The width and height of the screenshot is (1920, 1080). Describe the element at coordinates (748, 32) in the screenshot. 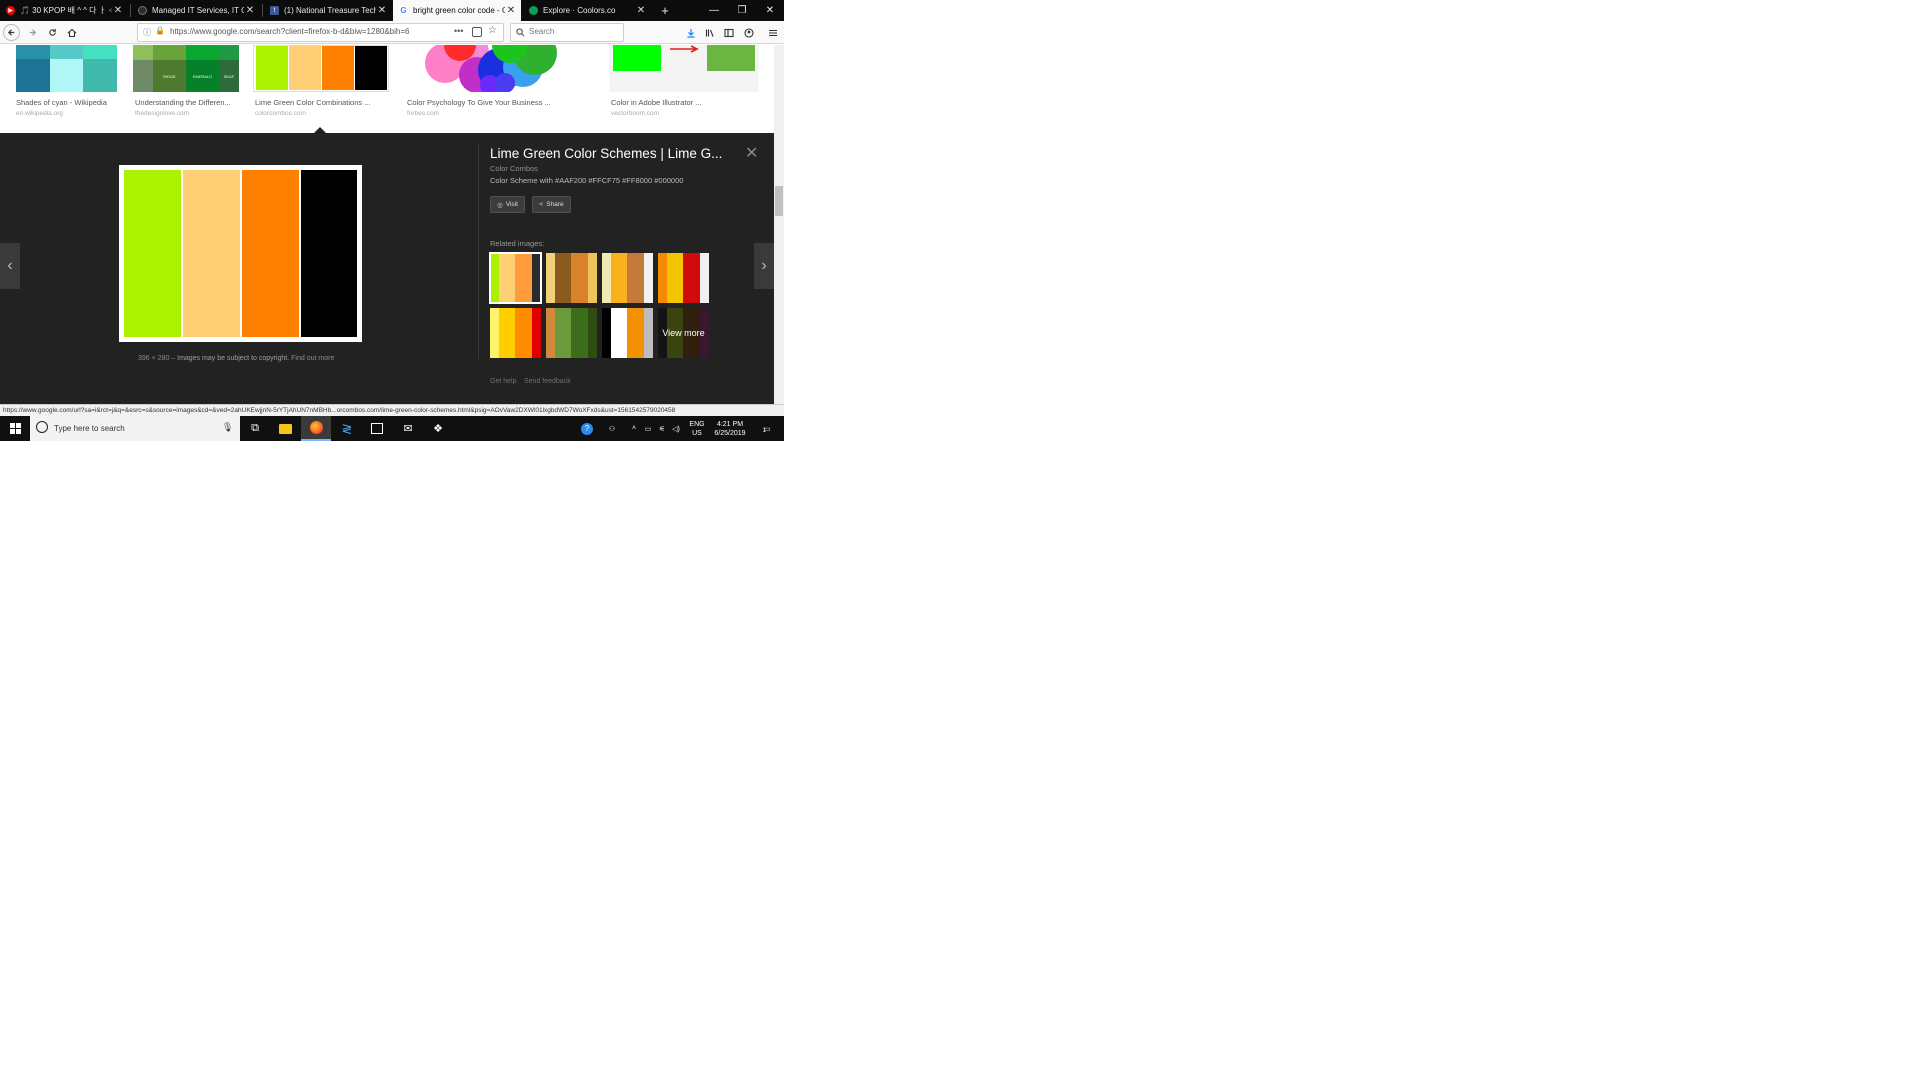

I see `account-button` at that location.